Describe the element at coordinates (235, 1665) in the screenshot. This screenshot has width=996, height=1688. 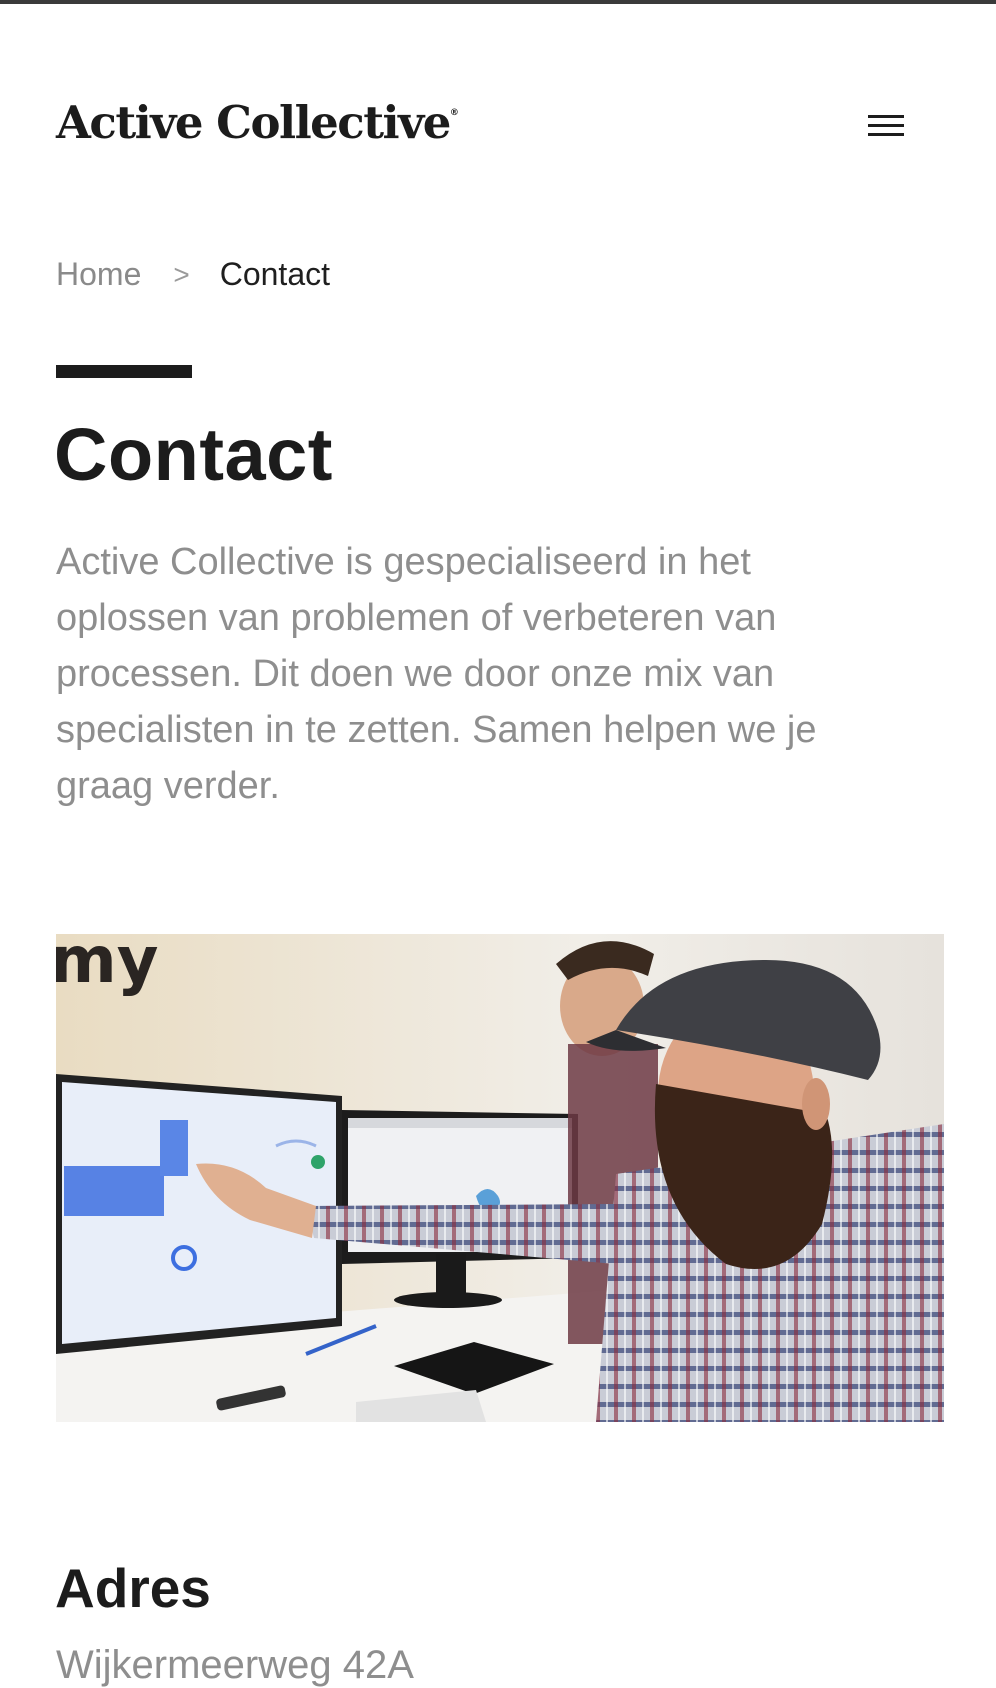
I see `address-street: Wijkermeerweg 42A` at that location.